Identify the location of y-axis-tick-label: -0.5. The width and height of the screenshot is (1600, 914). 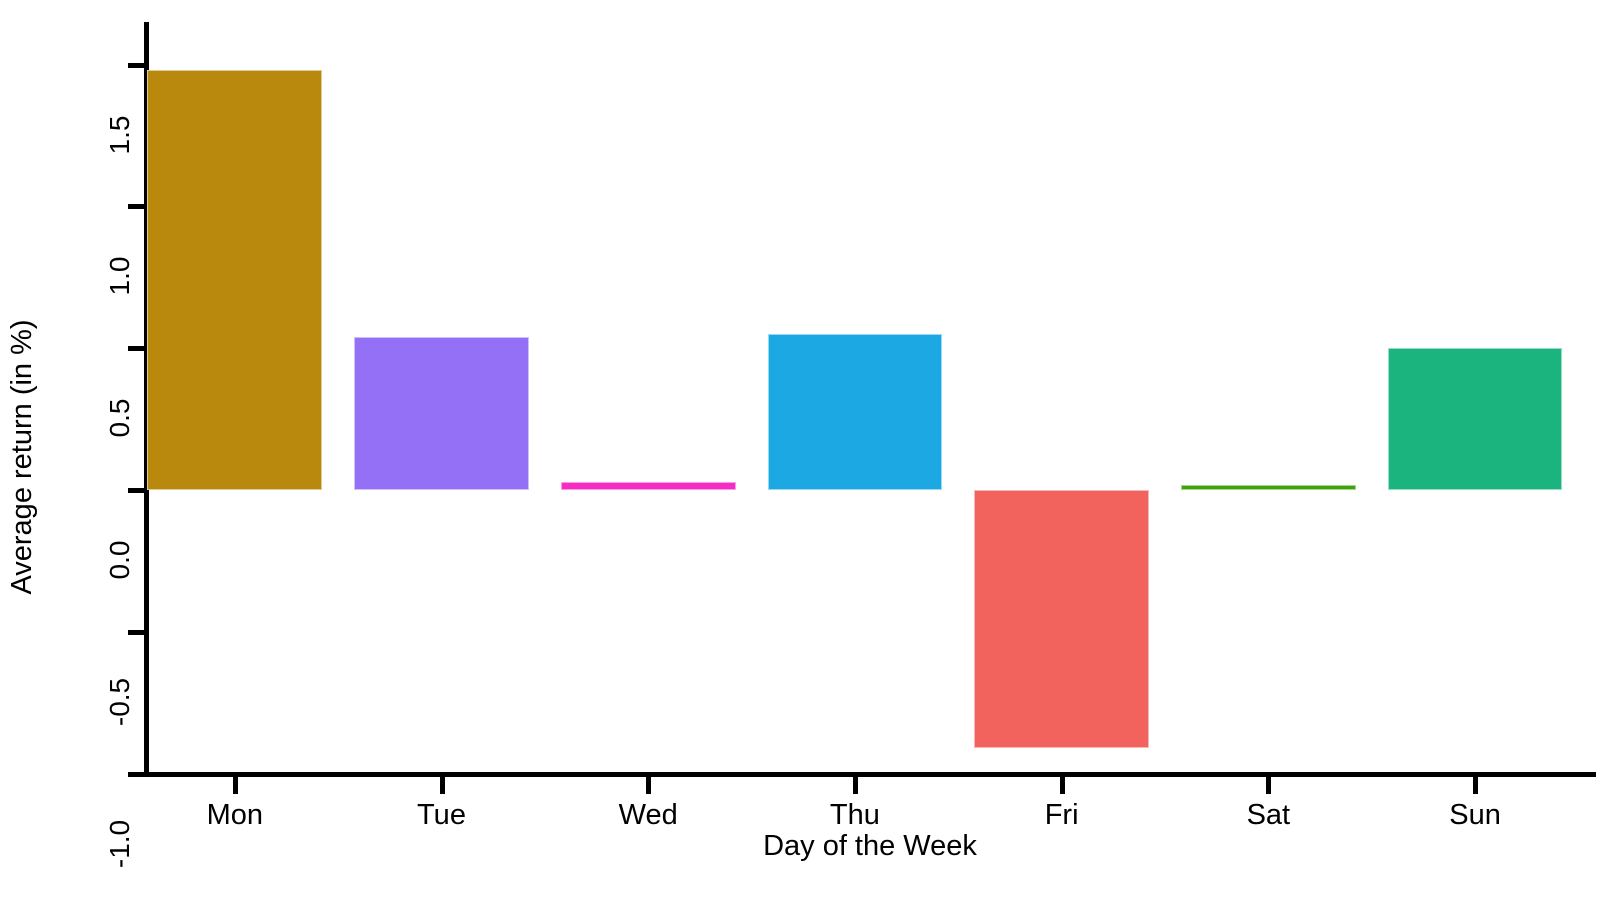
(119, 702).